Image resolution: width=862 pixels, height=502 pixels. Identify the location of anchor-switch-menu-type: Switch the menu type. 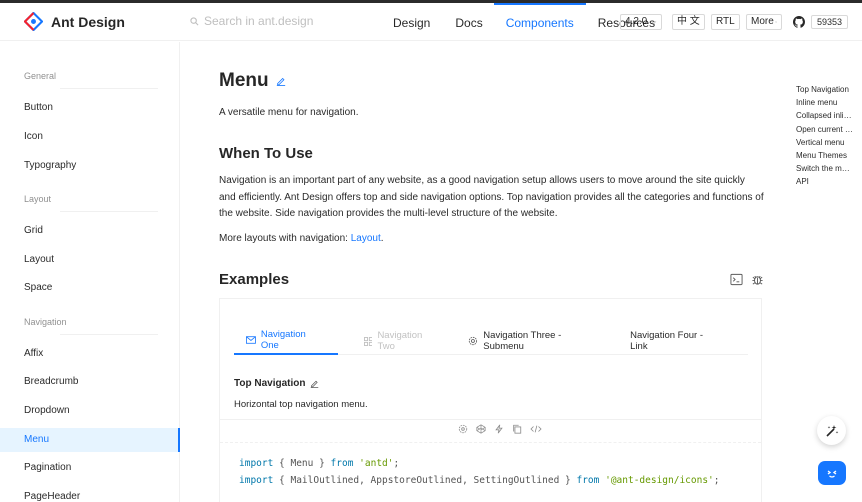
(825, 168).